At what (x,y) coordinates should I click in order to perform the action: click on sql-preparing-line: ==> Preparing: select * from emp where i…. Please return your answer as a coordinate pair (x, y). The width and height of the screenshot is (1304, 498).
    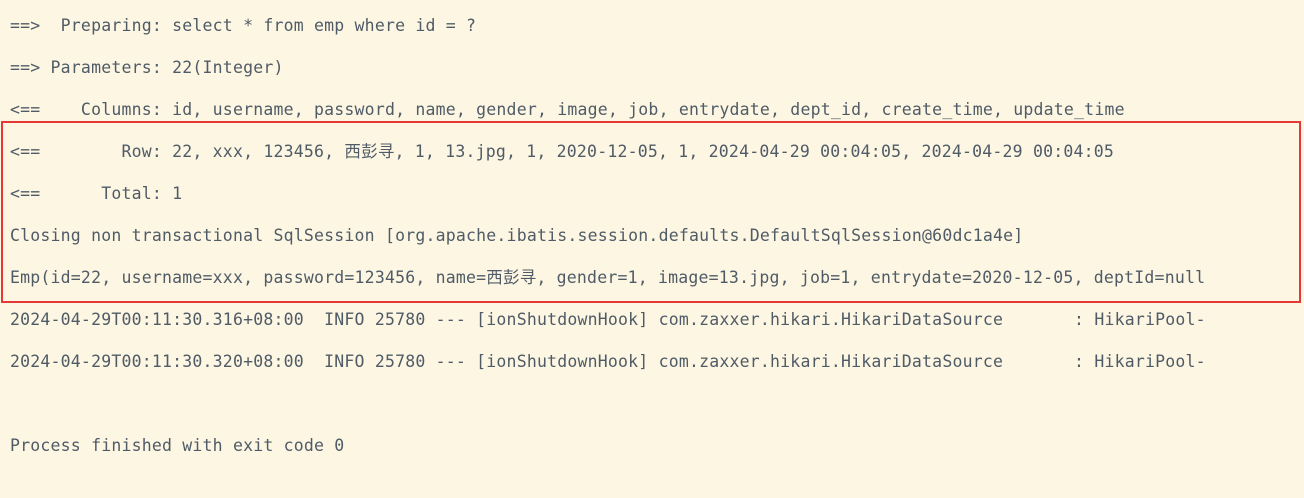
    Looking at the image, I should click on (243, 25).